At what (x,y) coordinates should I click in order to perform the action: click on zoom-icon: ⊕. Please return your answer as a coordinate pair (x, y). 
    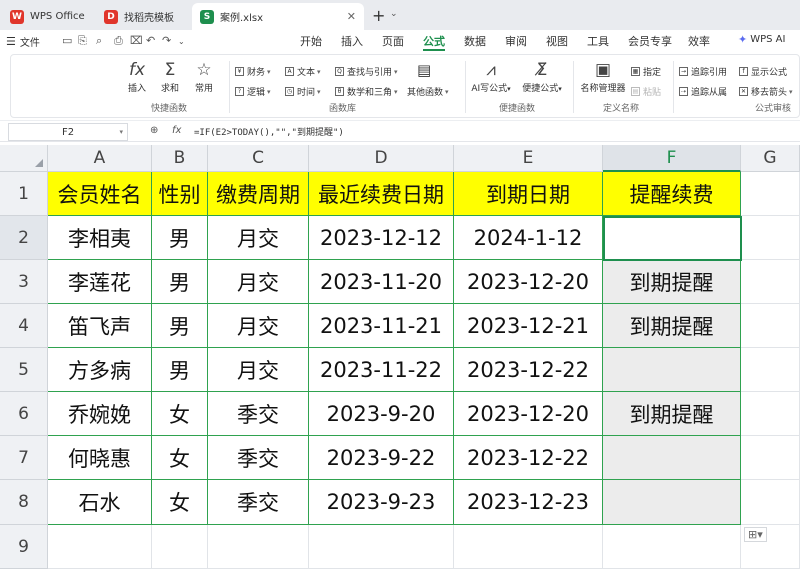
    Looking at the image, I should click on (154, 130).